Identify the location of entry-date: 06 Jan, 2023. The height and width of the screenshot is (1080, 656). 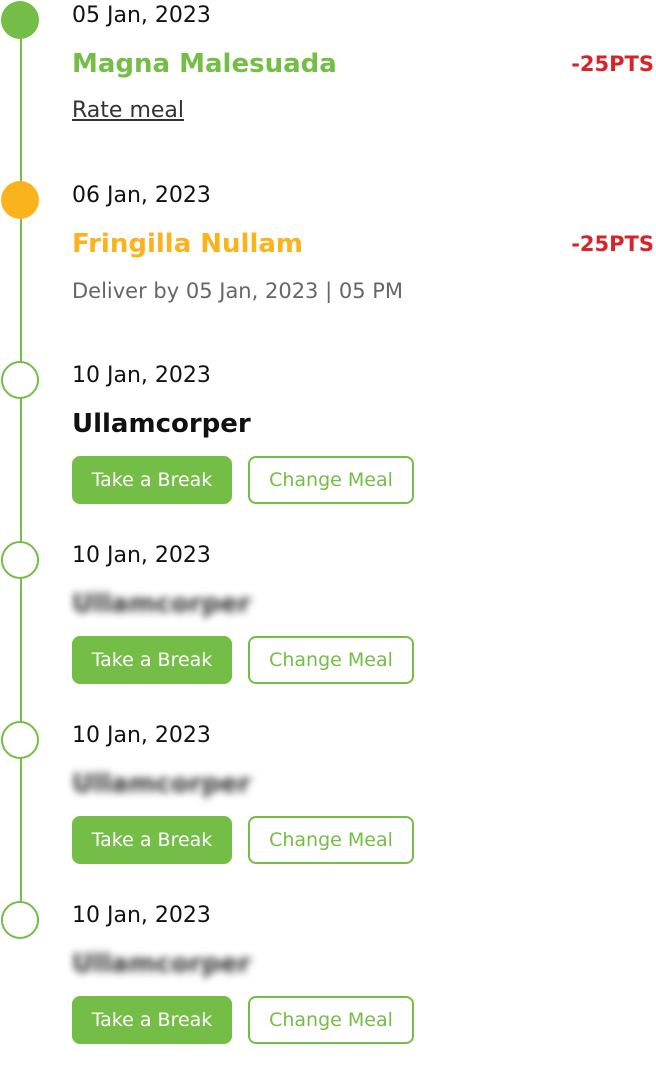
(141, 195).